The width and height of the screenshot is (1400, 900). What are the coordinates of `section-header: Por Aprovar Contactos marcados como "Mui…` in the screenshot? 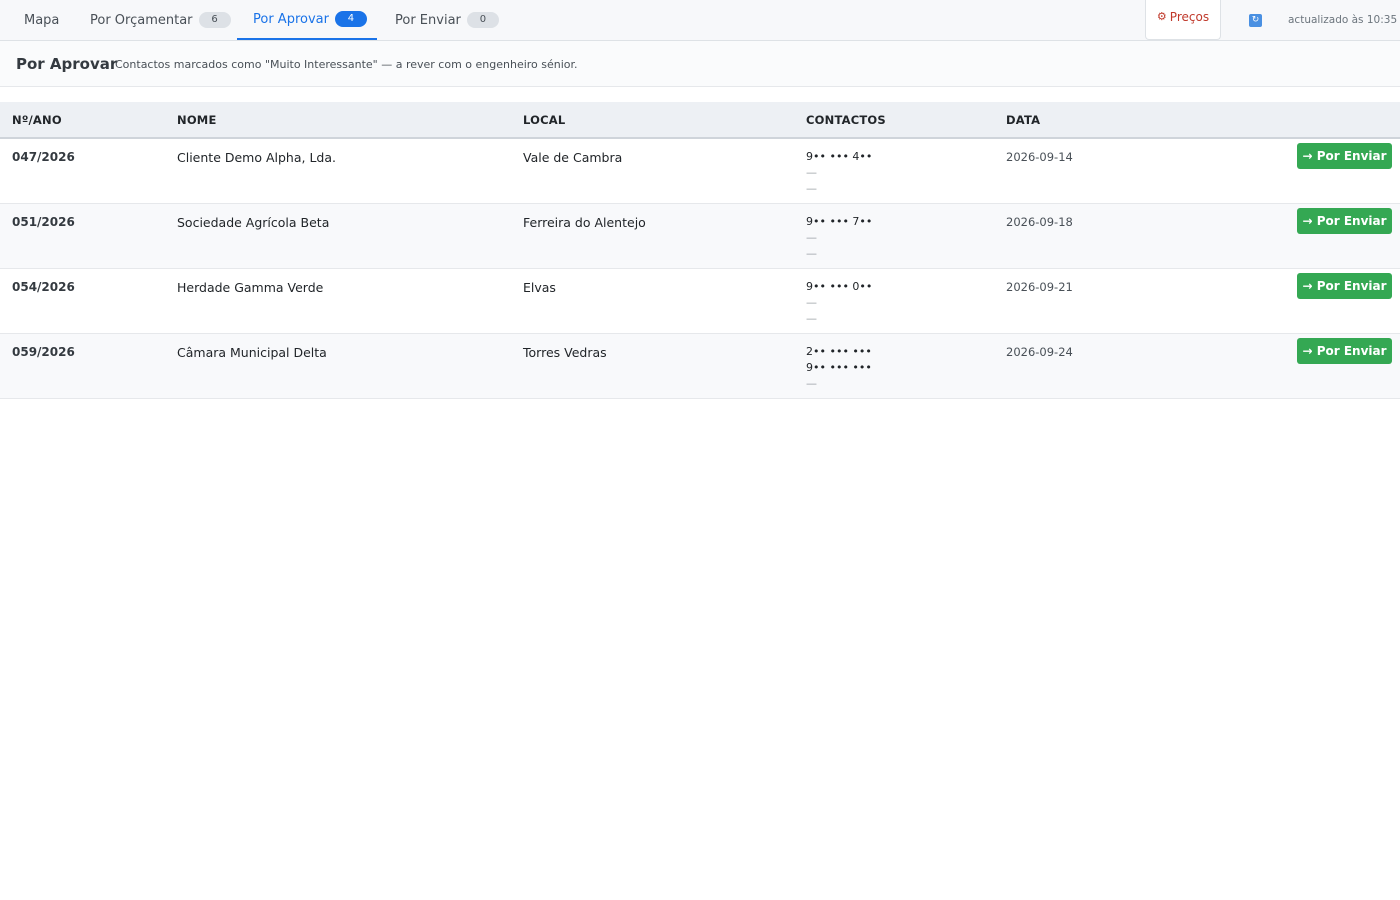 It's located at (700, 64).